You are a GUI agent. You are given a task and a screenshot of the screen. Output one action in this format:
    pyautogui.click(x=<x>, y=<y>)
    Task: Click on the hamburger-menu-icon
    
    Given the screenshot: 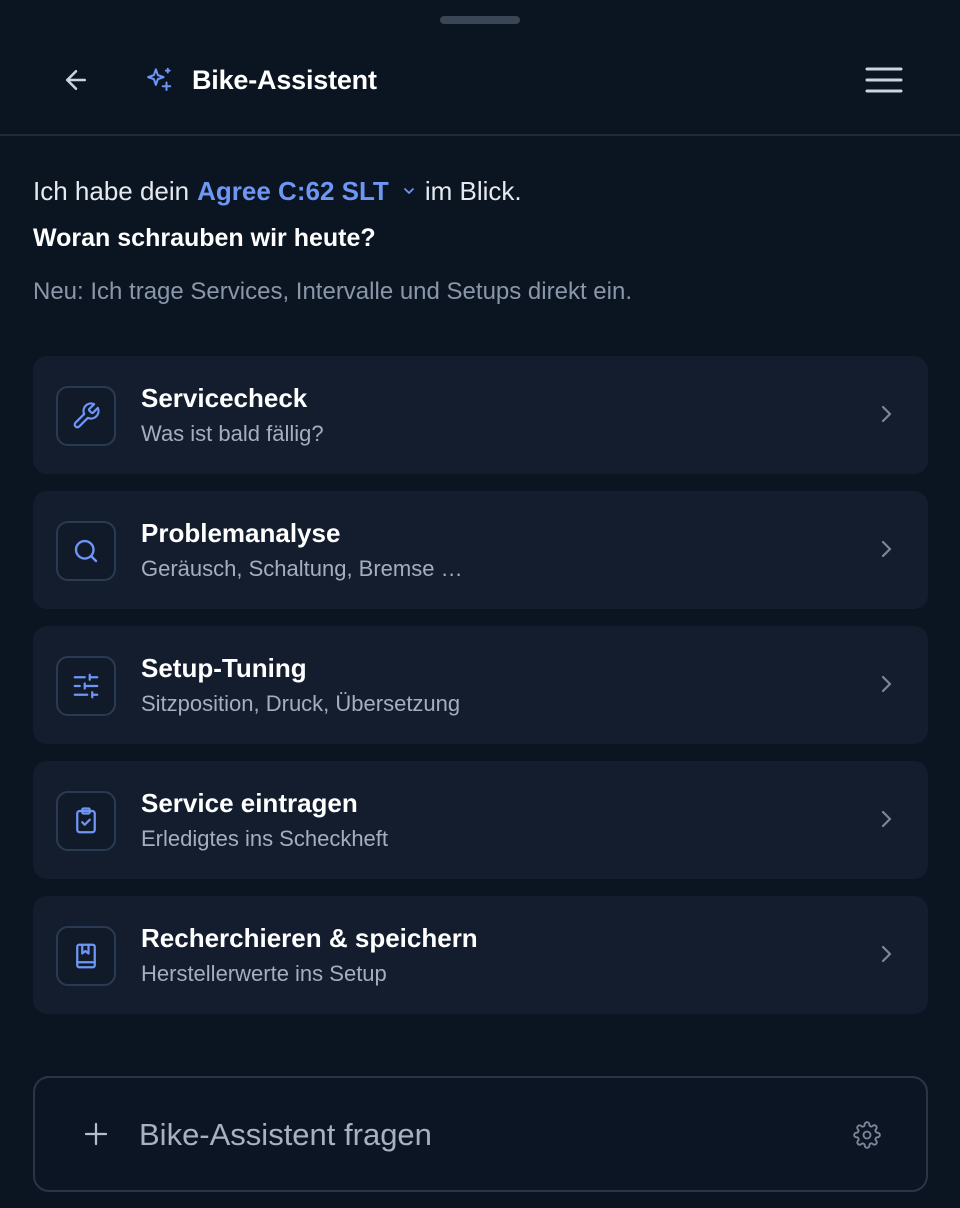 What is the action you would take?
    pyautogui.click(x=884, y=80)
    